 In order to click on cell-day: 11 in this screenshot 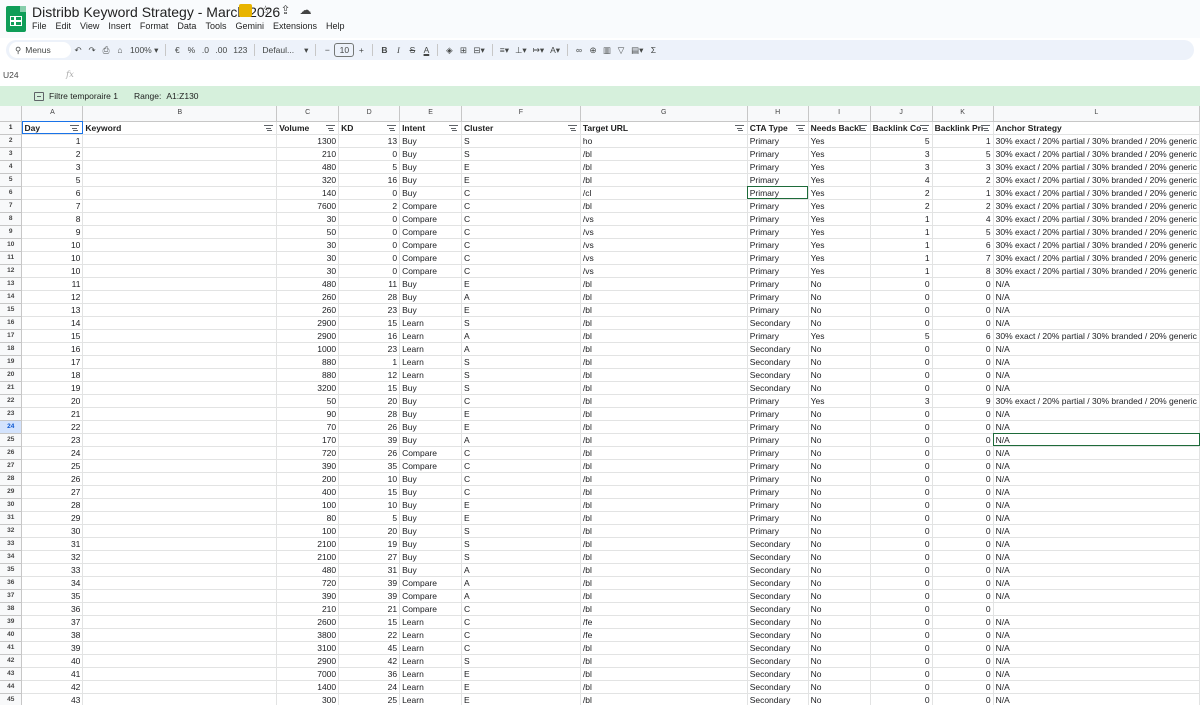, I will do `click(52, 284)`.